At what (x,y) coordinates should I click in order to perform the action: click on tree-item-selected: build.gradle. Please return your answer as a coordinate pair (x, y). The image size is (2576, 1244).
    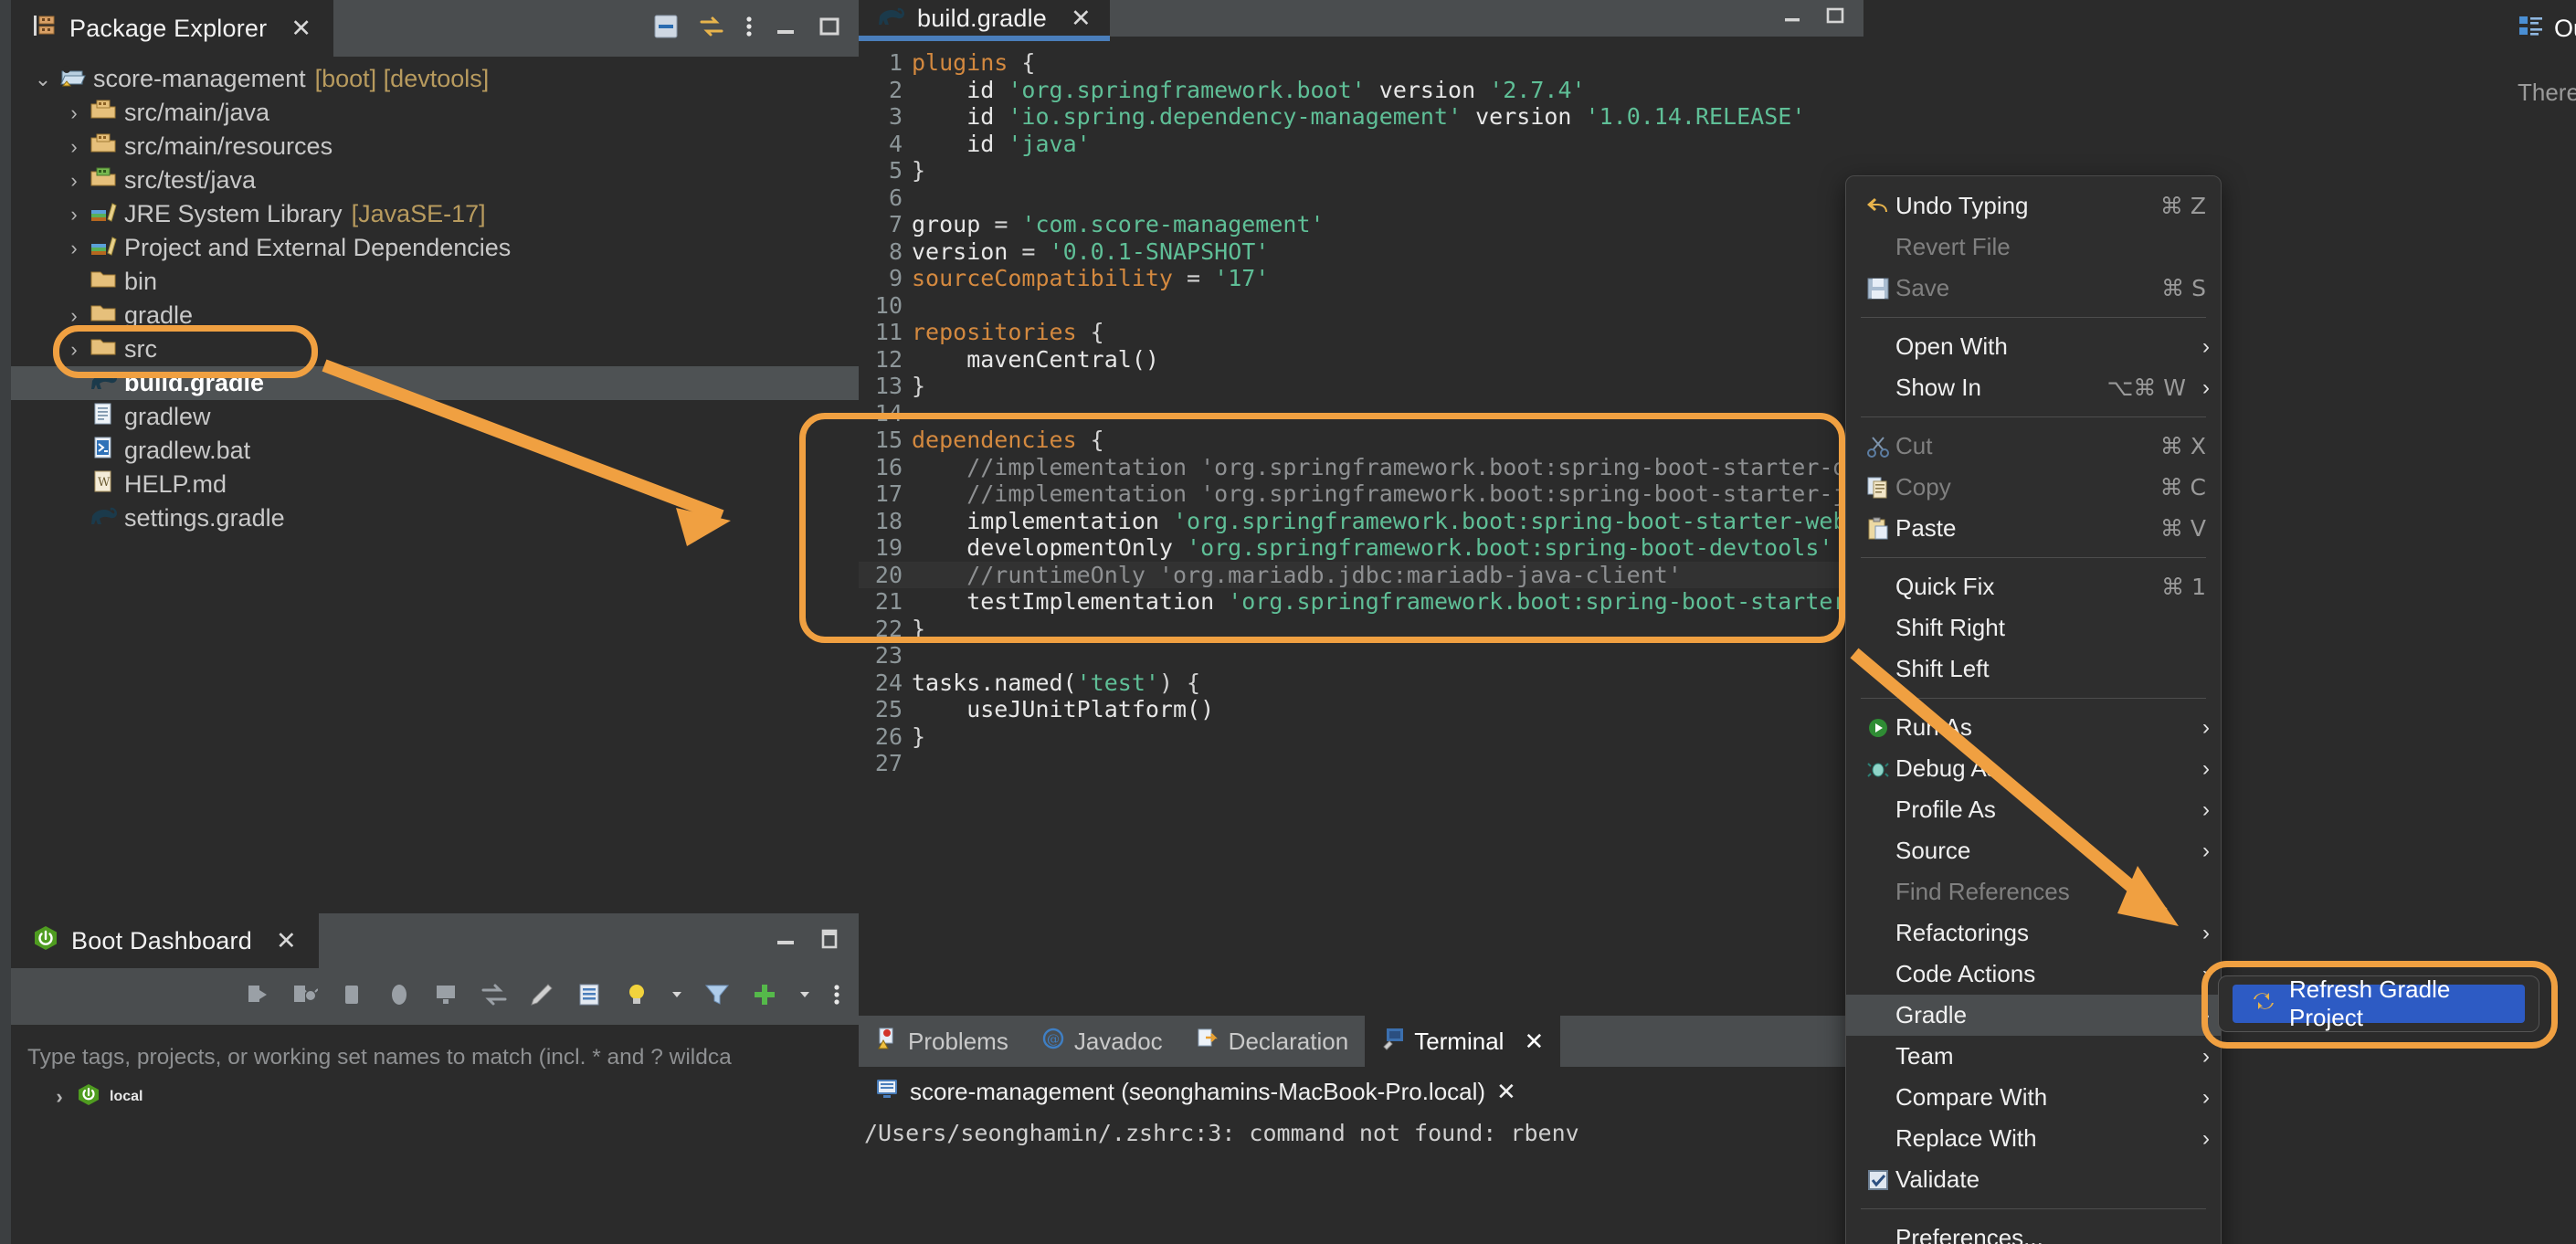
    Looking at the image, I should click on (435, 383).